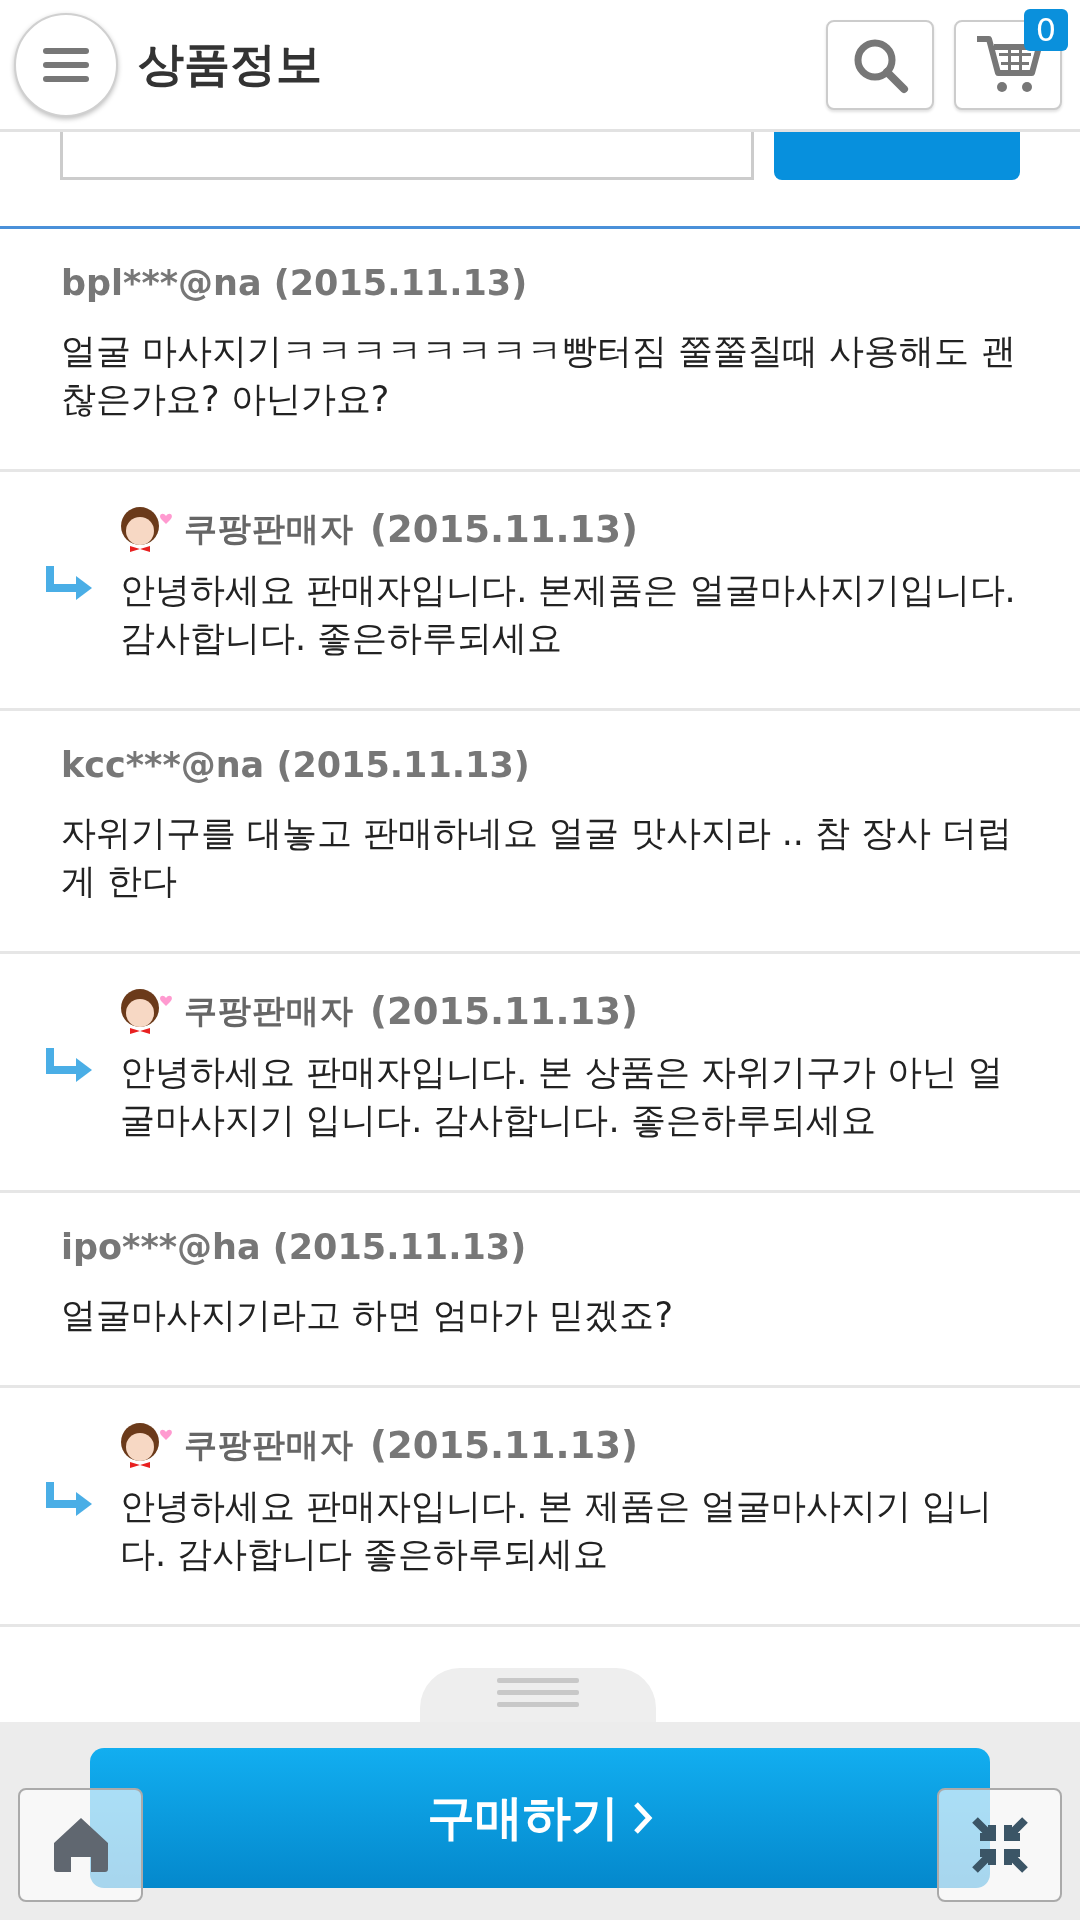 This screenshot has width=1080, height=1920. What do you see at coordinates (562, 1096) in the screenshot?
I see `reply-text: 안녕하세요 판매자입니다. 본 상품은 자위기구가 아닌 얼굴마사지기 입니다. 감사합니다. 좋은하루되세요` at bounding box center [562, 1096].